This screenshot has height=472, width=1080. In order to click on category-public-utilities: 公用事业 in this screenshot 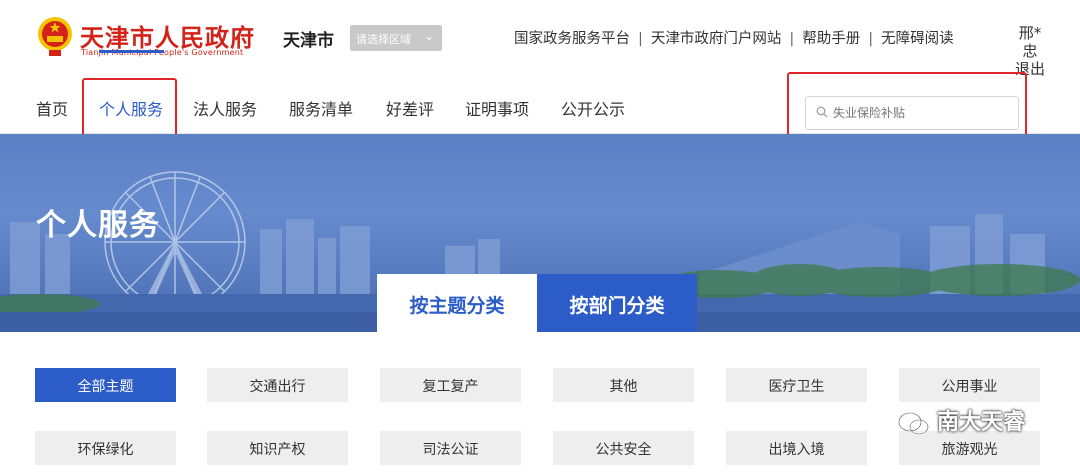, I will do `click(969, 385)`.